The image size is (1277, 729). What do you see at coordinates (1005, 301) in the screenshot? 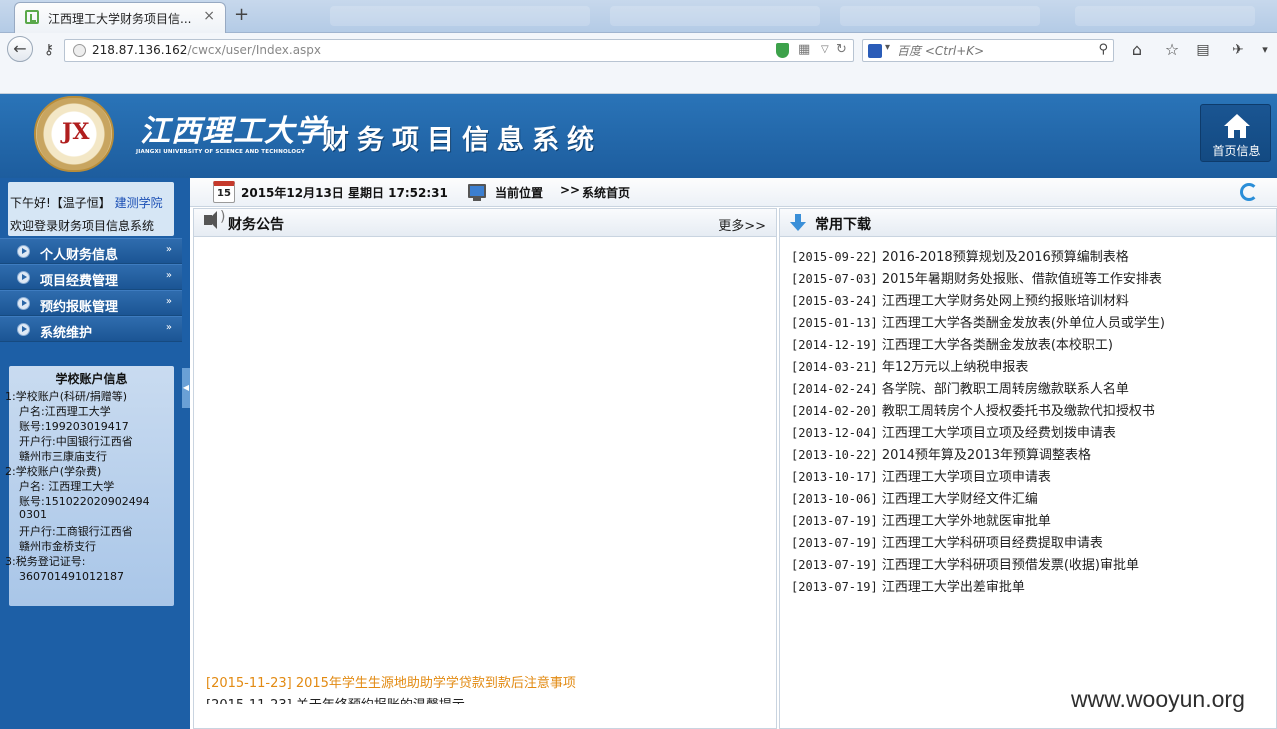
I see `download-title: 江西理工大学财务处网上预约报账培训材料` at bounding box center [1005, 301].